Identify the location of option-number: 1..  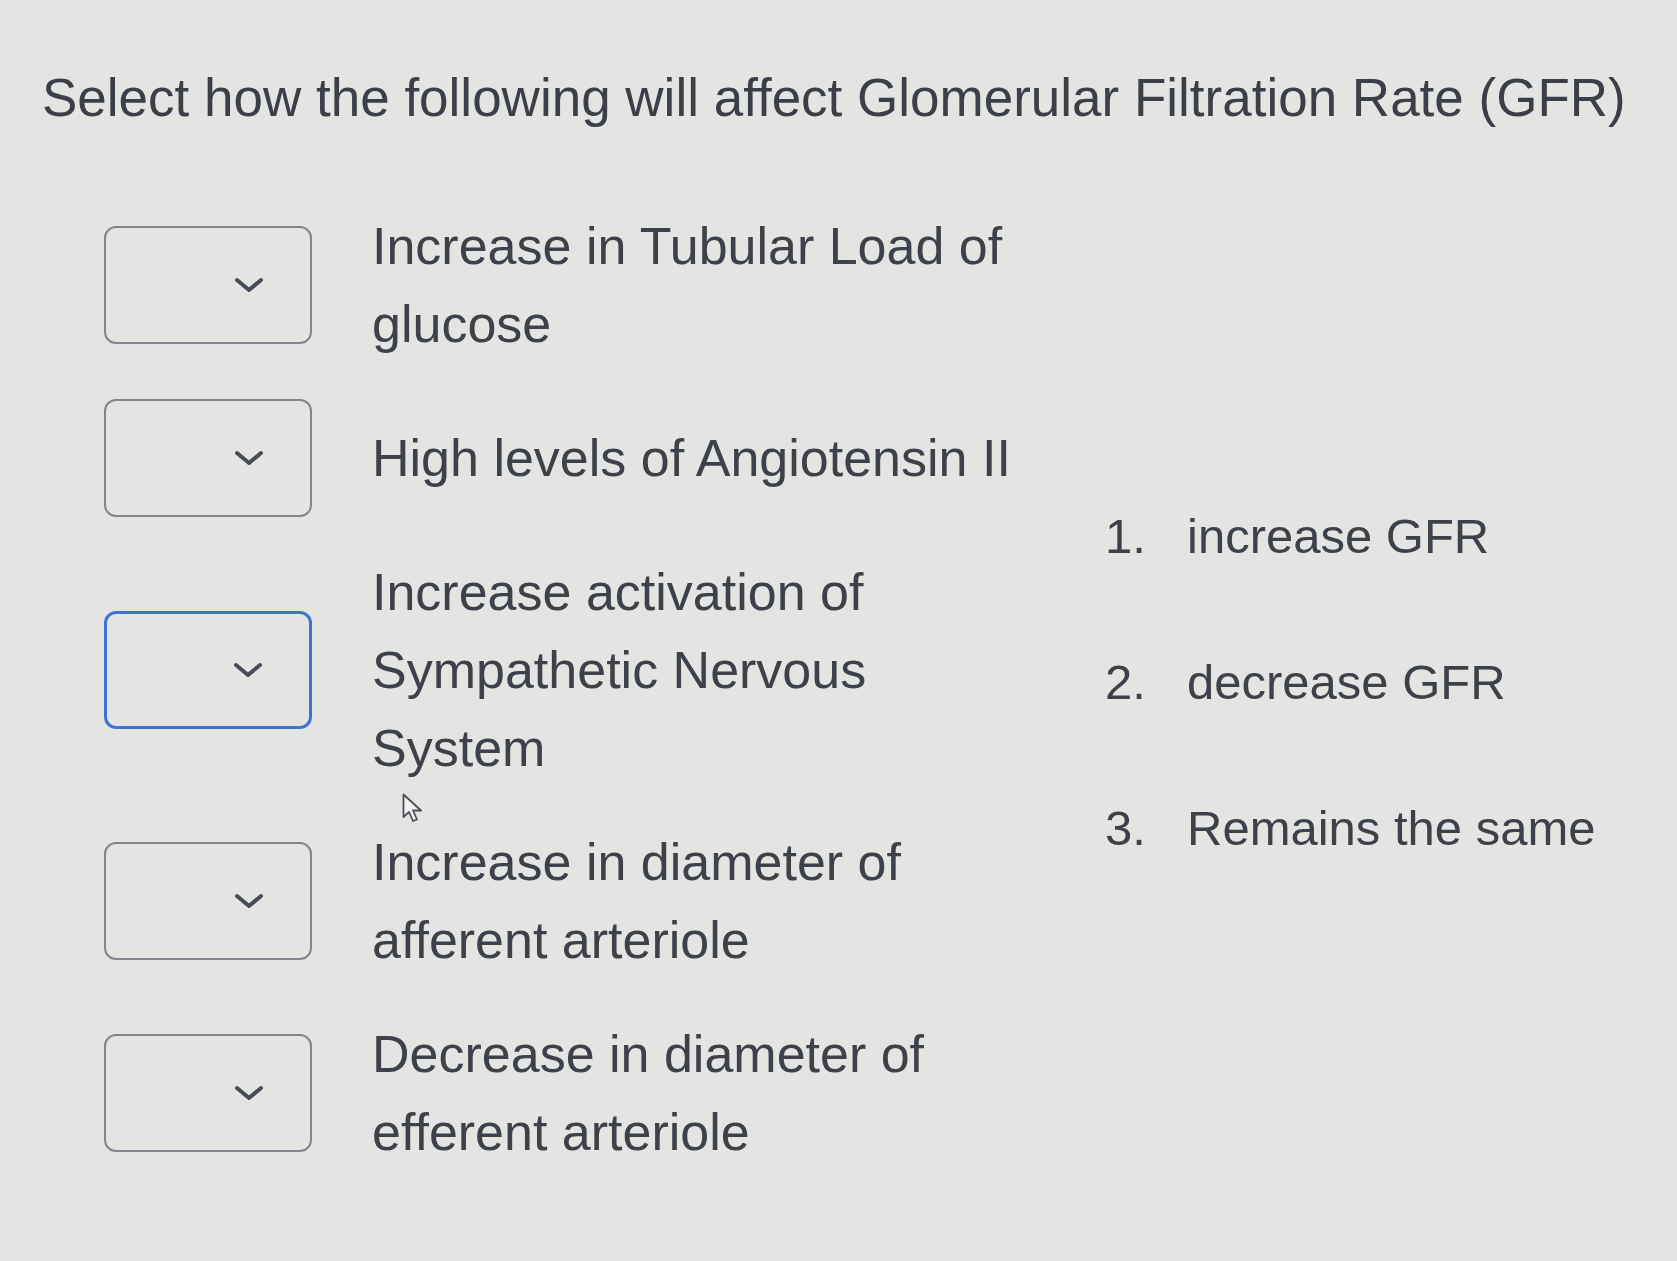
(1126, 536).